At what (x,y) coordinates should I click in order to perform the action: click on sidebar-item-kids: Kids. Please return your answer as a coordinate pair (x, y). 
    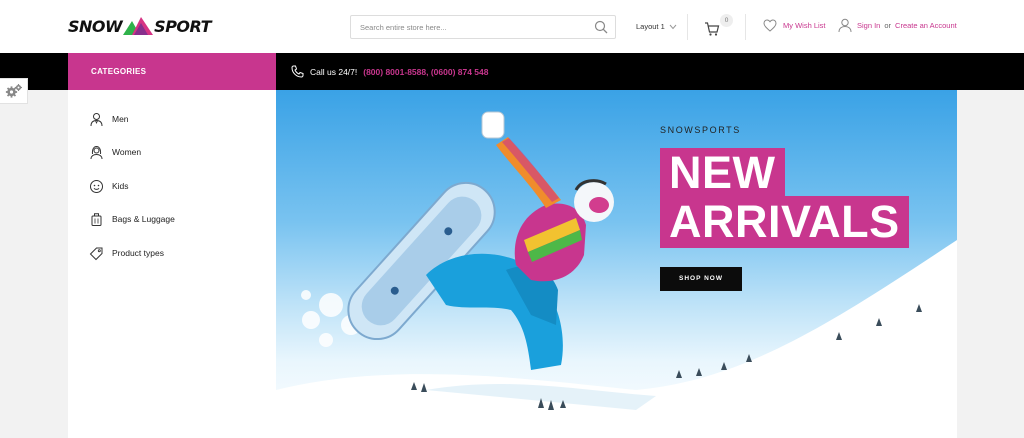
    Looking at the image, I should click on (109, 186).